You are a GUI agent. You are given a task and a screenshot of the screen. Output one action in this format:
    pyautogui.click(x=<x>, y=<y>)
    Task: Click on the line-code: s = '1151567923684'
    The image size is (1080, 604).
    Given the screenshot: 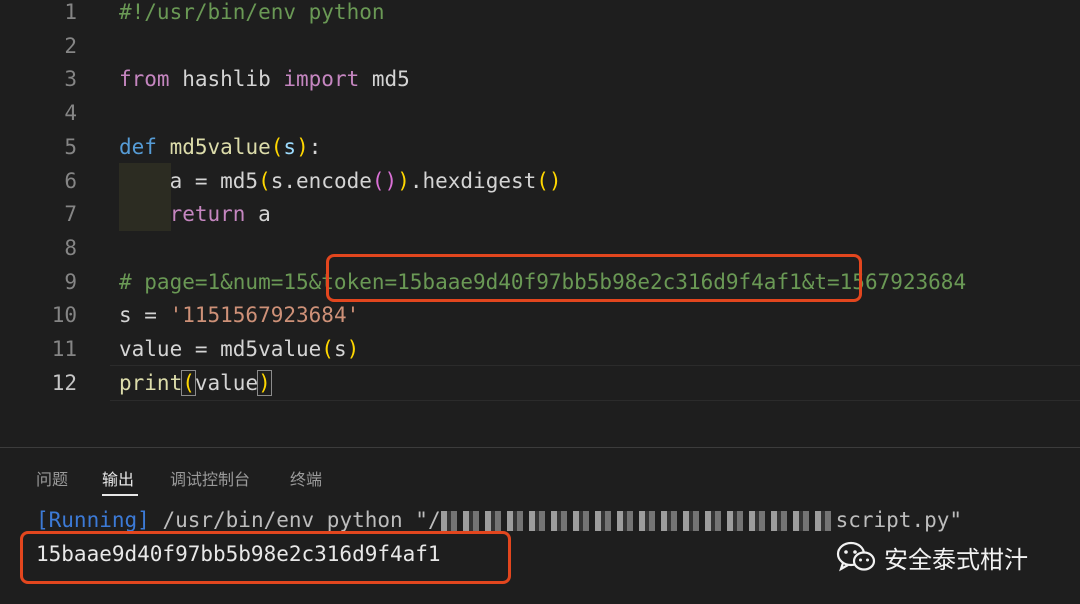 What is the action you would take?
    pyautogui.click(x=239, y=315)
    